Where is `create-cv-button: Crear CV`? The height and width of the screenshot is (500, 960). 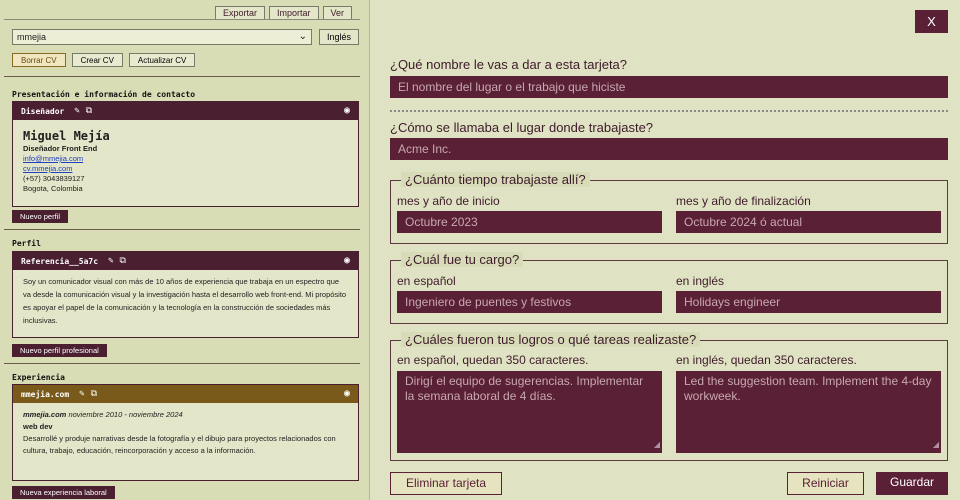
create-cv-button: Crear CV is located at coordinates (97, 60).